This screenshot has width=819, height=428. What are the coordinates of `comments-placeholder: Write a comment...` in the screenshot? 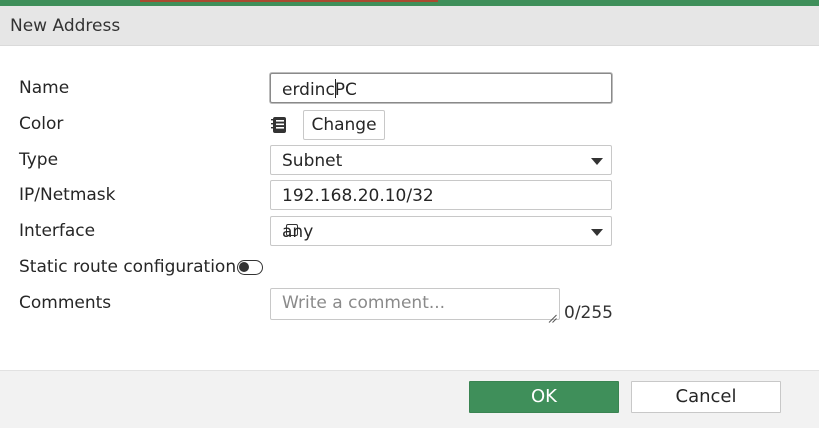 It's located at (364, 303).